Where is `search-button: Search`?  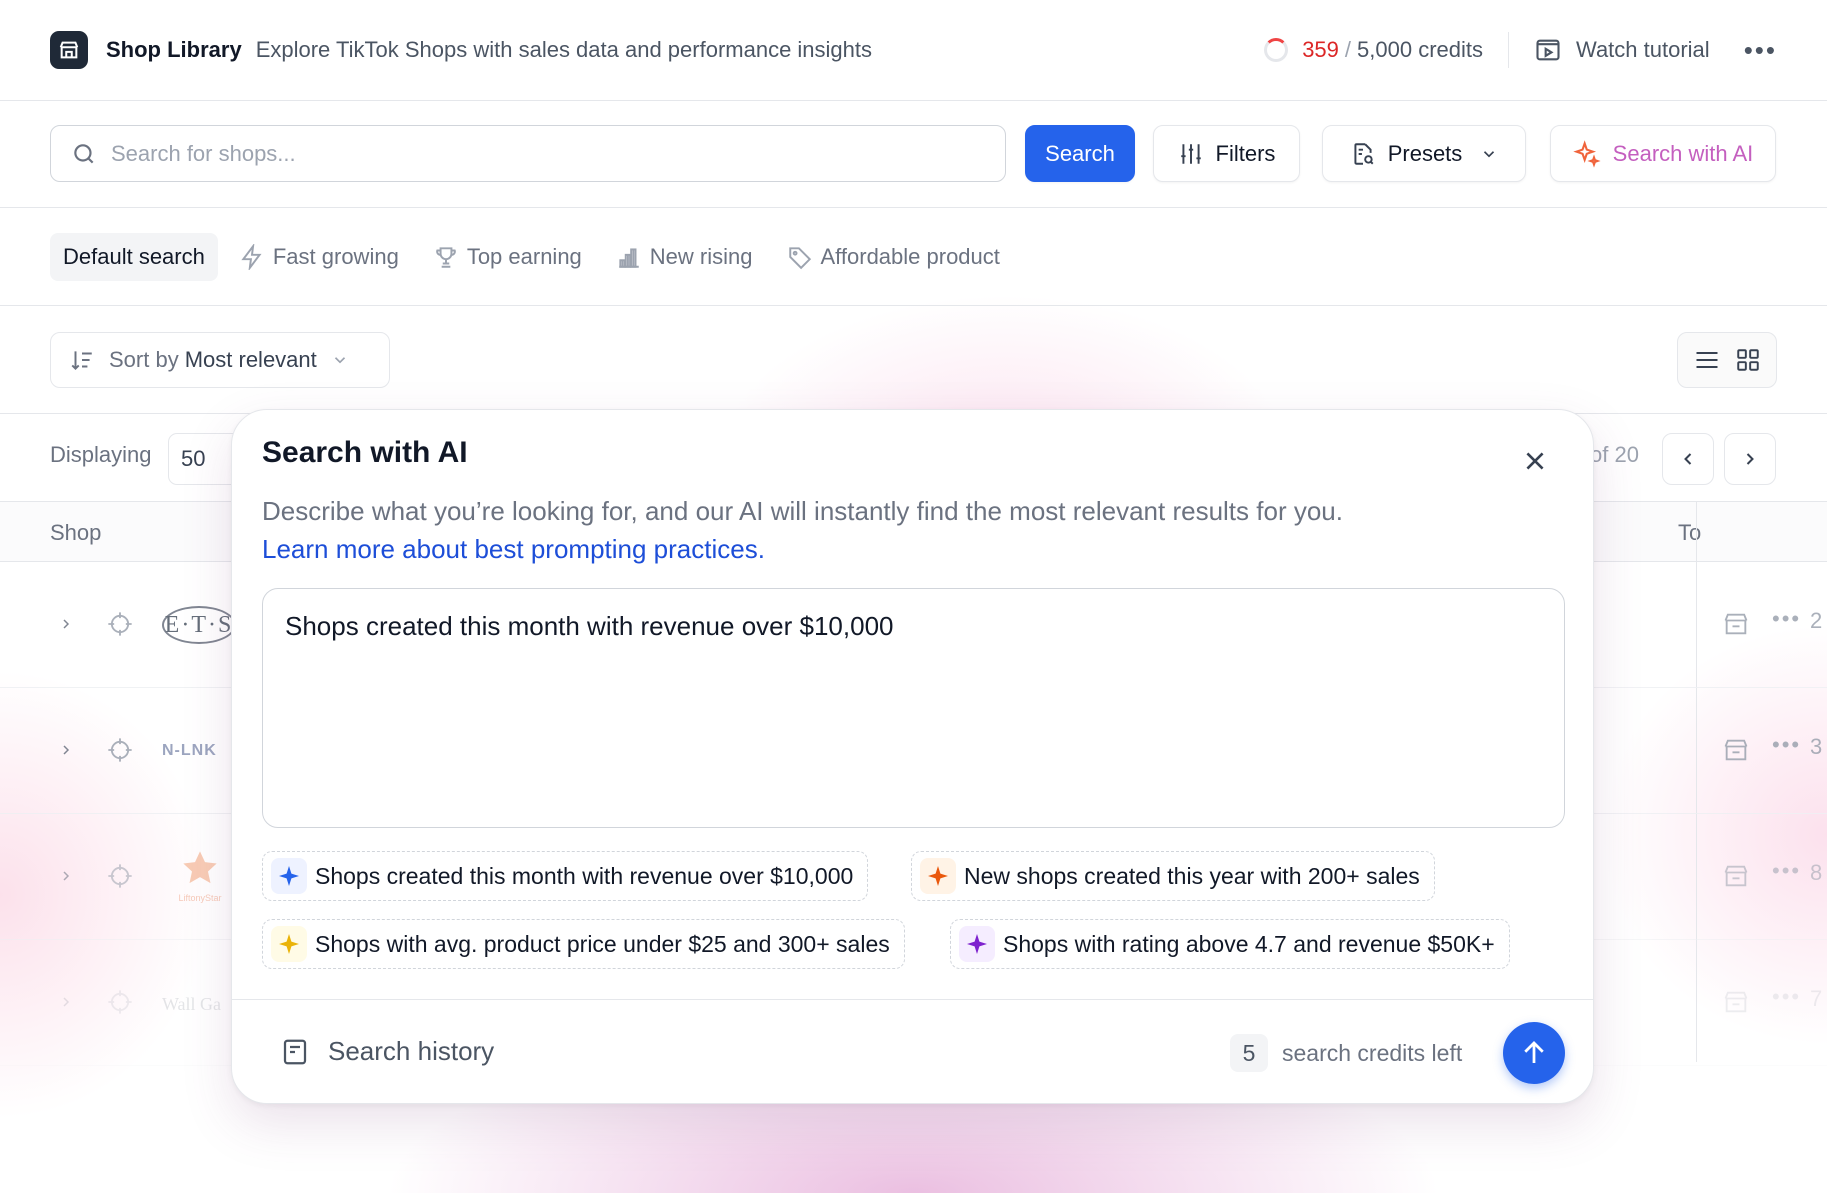 search-button: Search is located at coordinates (1080, 153).